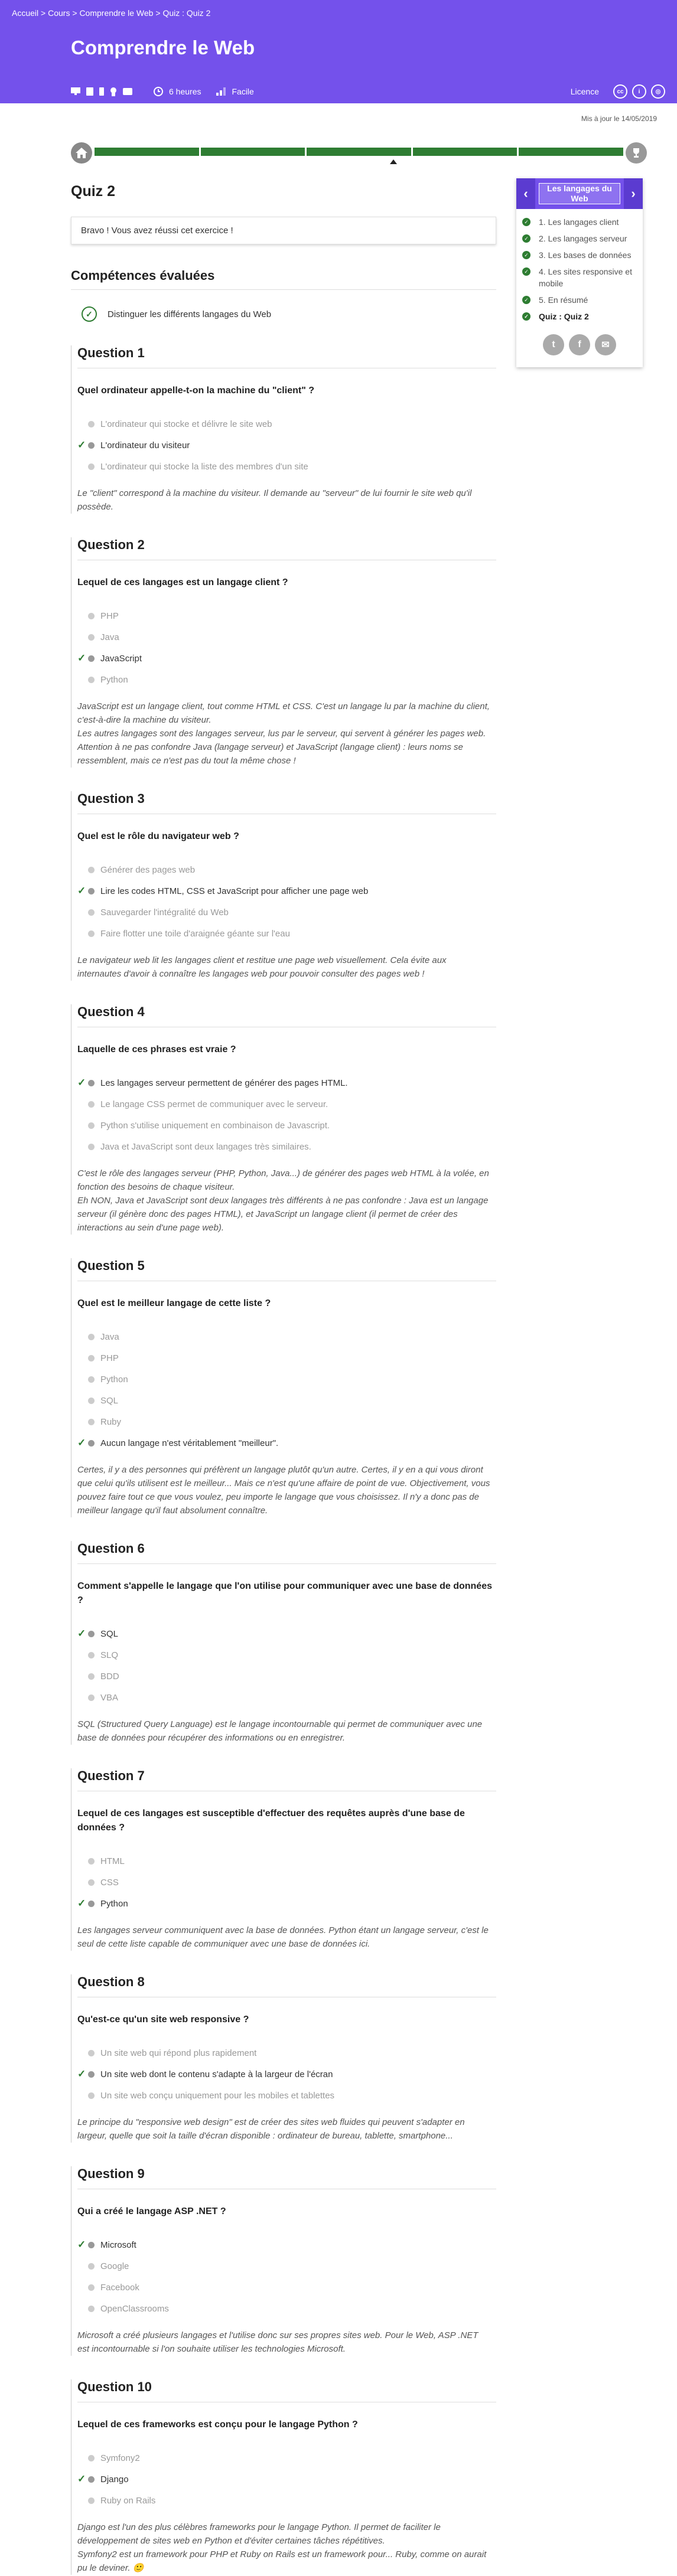 This screenshot has width=677, height=2576. Describe the element at coordinates (116, 13) in the screenshot. I see `breadcrumb-course: Comprendre le Web` at that location.